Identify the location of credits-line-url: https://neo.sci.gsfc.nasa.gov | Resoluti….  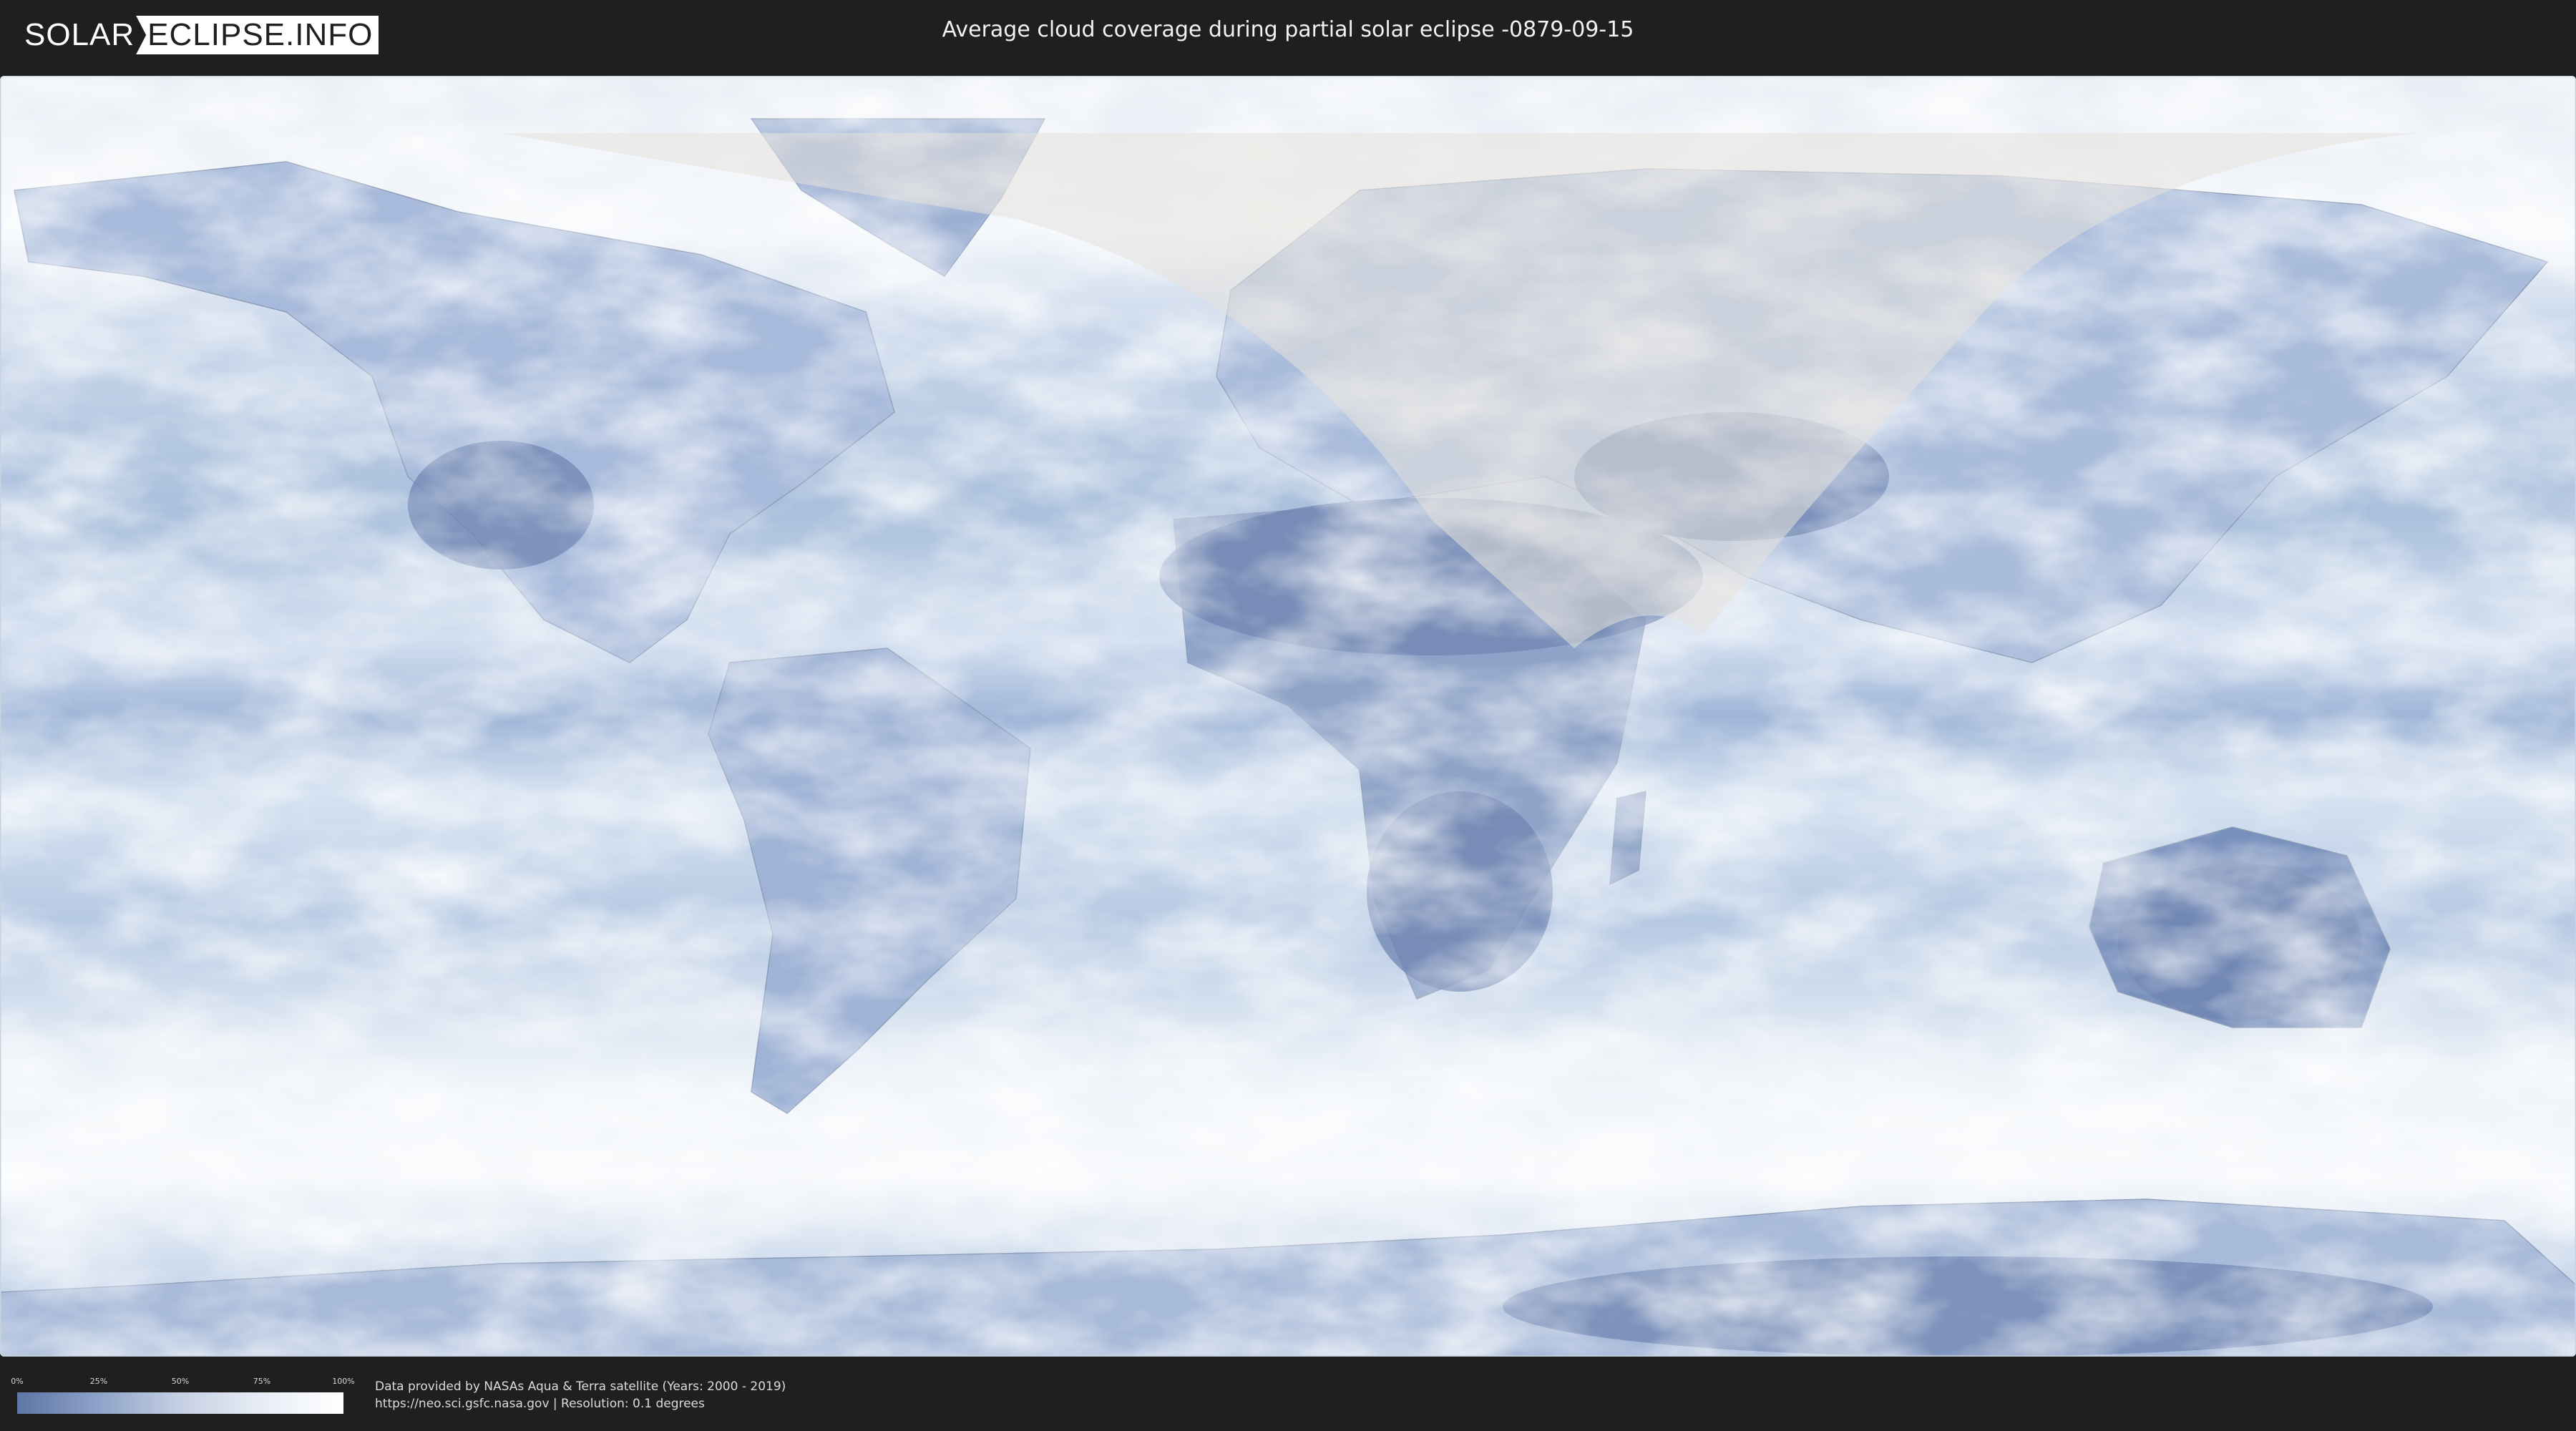
(580, 1404).